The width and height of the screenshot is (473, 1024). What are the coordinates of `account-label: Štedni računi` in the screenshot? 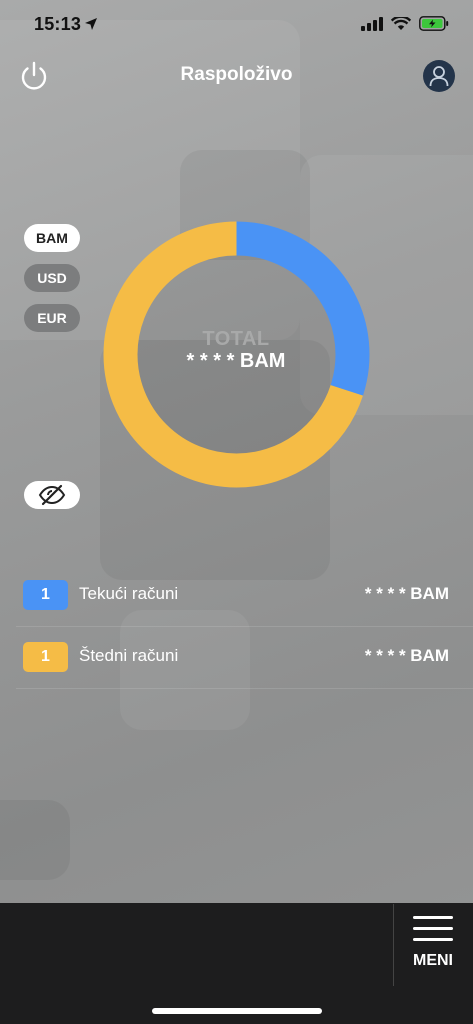 It's located at (129, 655).